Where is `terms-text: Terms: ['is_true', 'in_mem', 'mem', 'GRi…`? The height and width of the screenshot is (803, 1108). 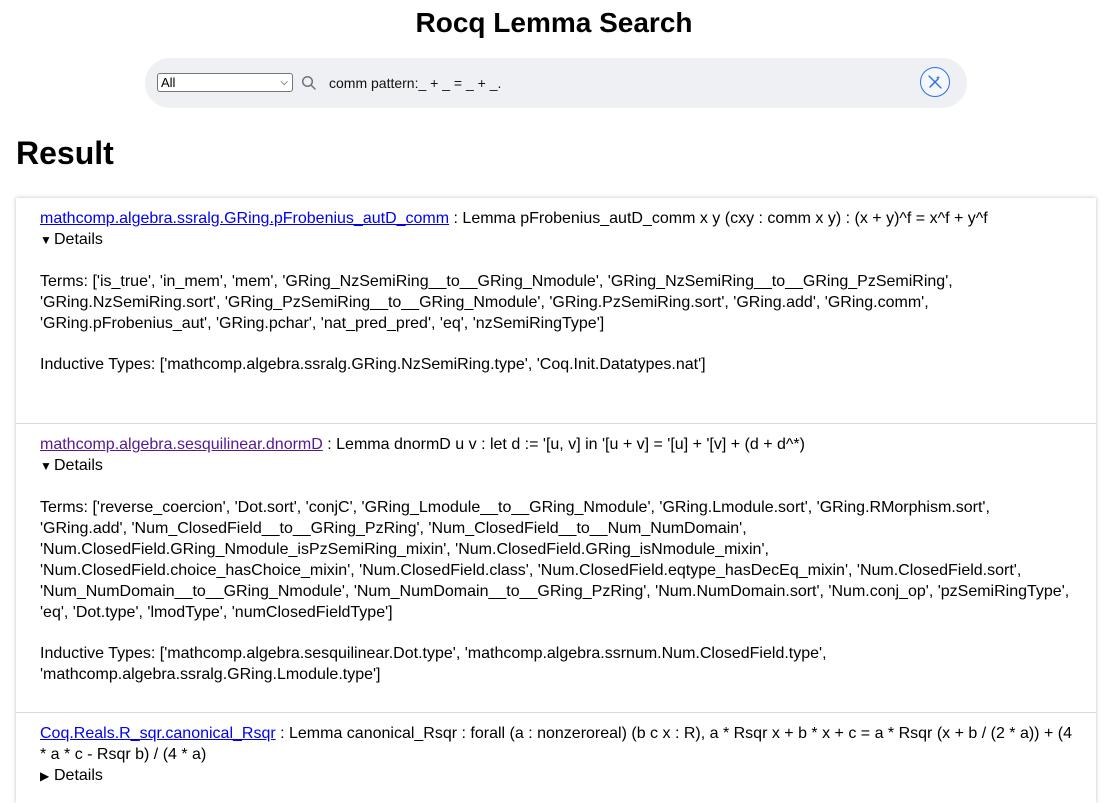 terms-text: Terms: ['is_true', 'in_mem', 'mem', 'GRi… is located at coordinates (496, 302).